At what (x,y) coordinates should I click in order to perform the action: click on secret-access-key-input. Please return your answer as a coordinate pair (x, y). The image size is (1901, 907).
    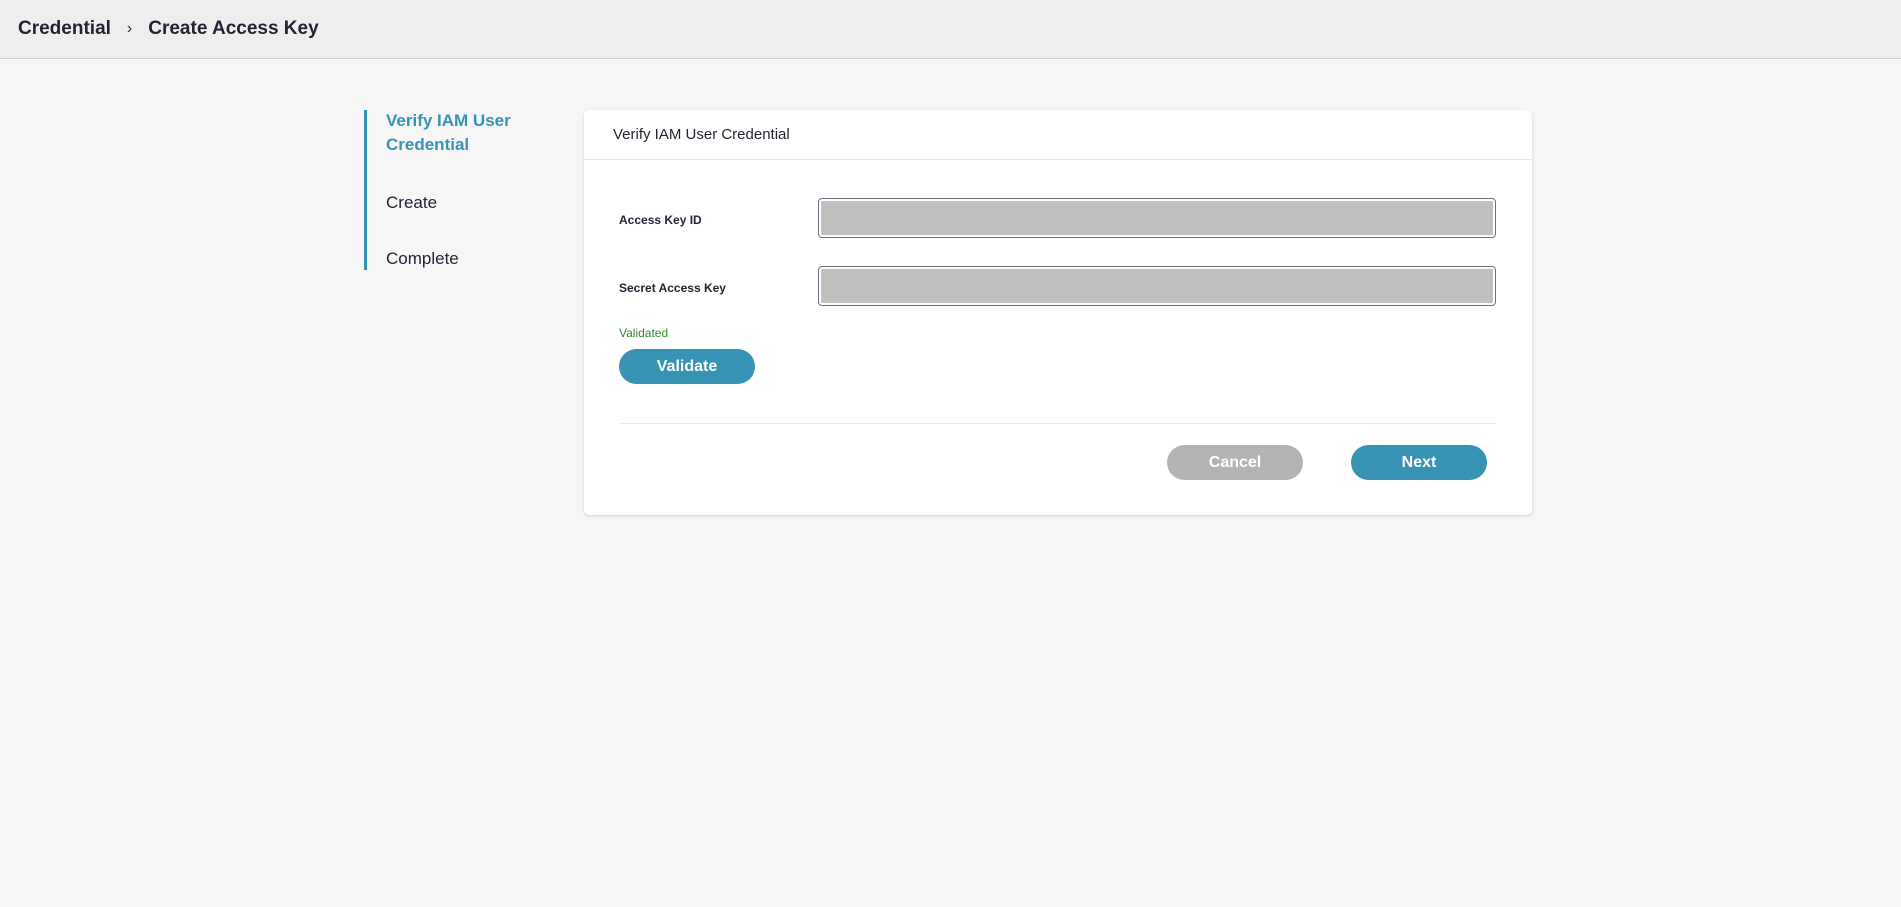
    Looking at the image, I should click on (1157, 286).